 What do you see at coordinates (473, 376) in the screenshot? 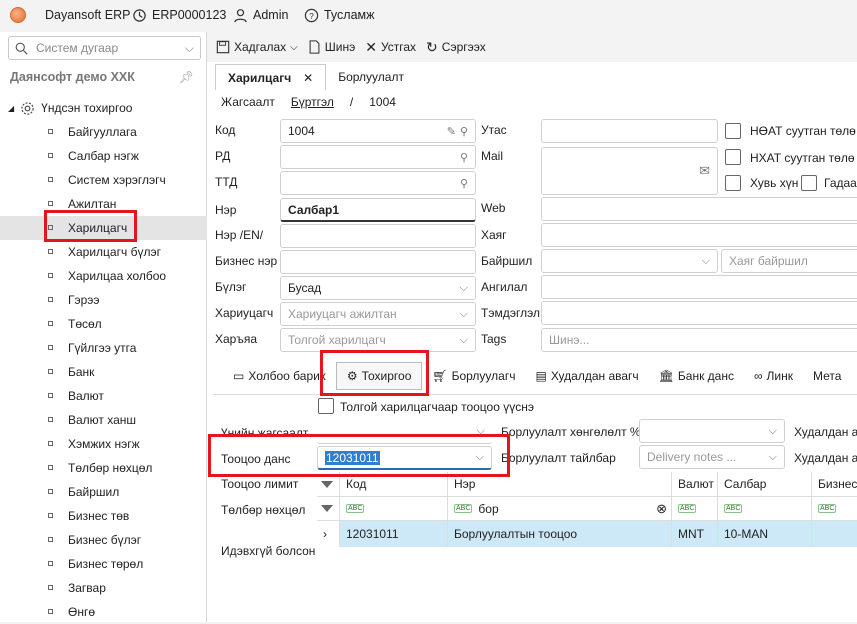
I see `tab-sellers: 🛒︎ Борлуулагч` at bounding box center [473, 376].